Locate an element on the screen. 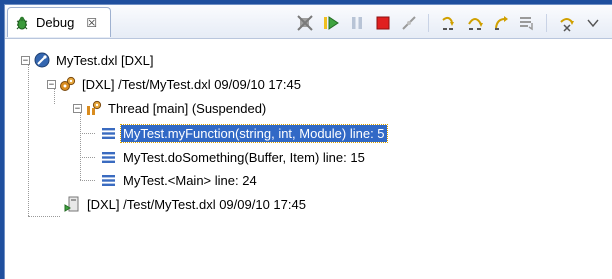 The height and width of the screenshot is (279, 612). bug-icon is located at coordinates (22, 23).